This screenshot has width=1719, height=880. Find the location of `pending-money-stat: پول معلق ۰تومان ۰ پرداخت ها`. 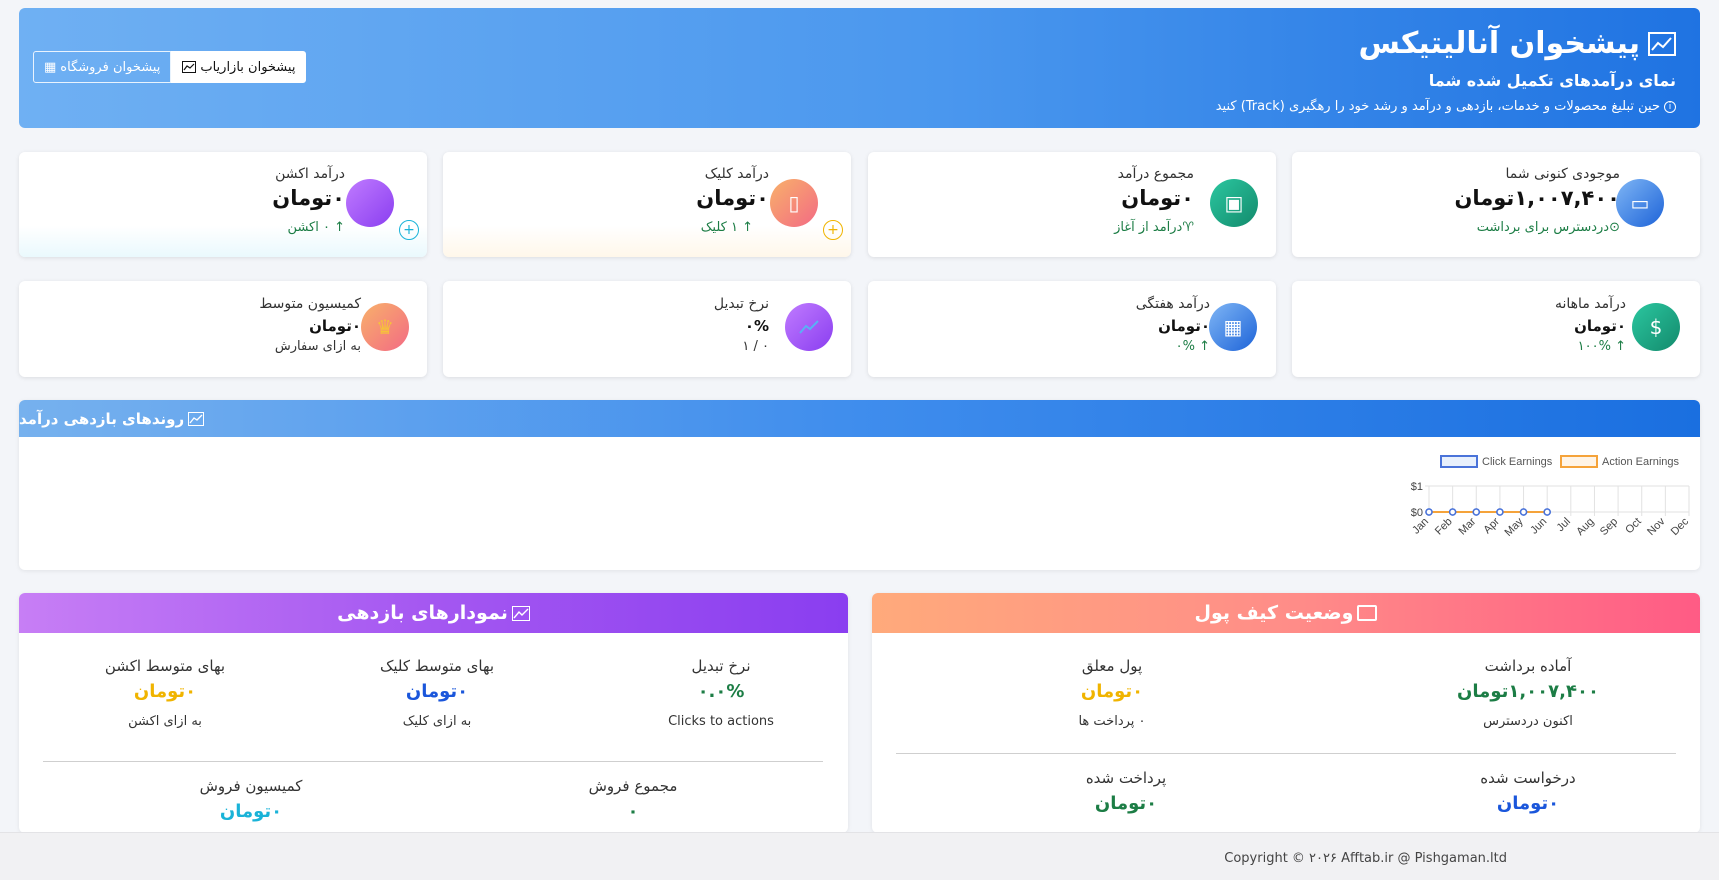

pending-money-stat: پول معلق ۰تومان ۰ پرداخت ها is located at coordinates (1112, 693).